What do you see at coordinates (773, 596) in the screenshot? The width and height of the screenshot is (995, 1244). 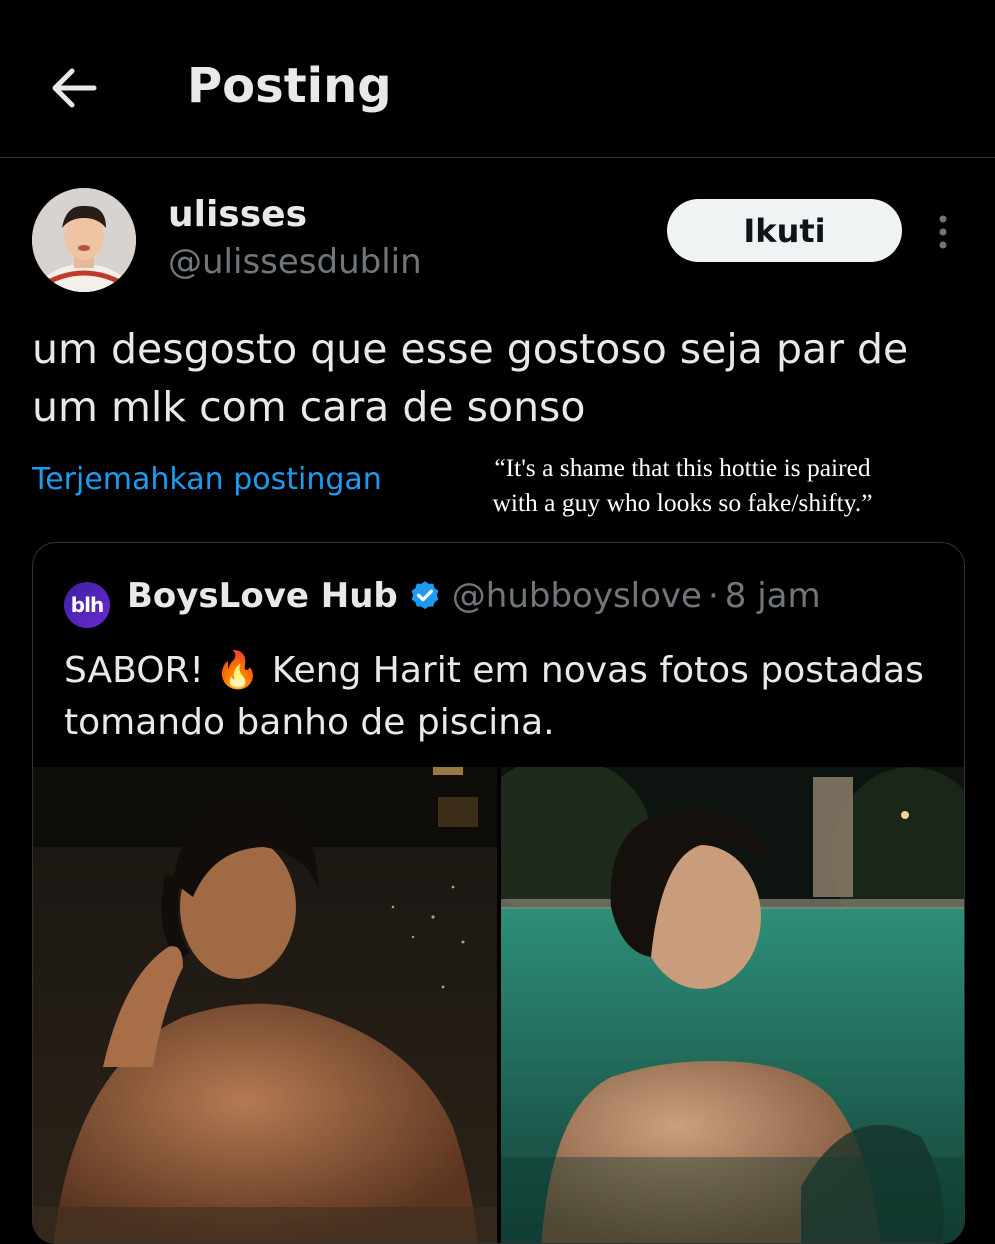 I see `quoted-post-time: 8 jam` at bounding box center [773, 596].